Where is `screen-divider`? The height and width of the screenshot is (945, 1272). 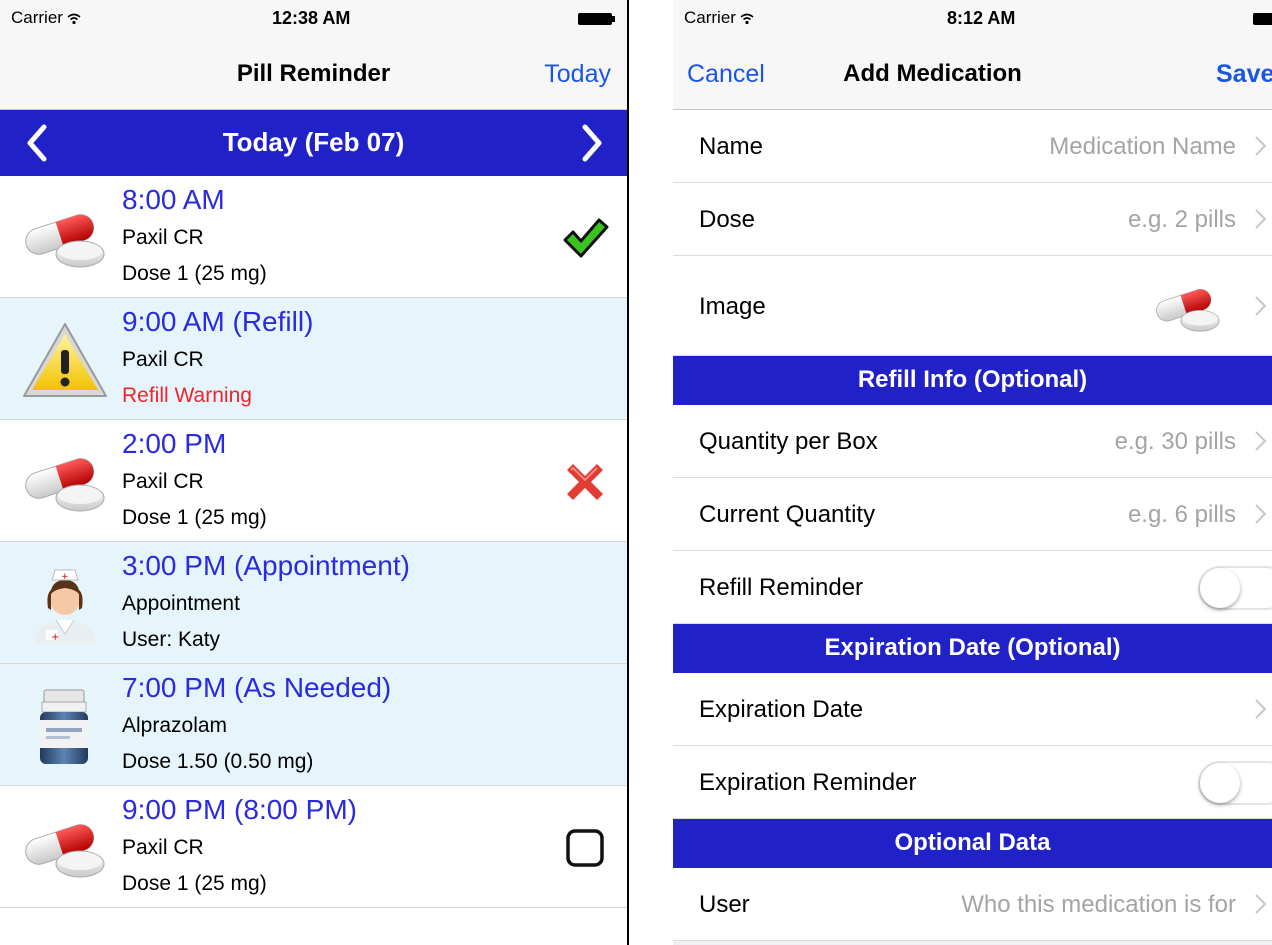 screen-divider is located at coordinates (650, 472).